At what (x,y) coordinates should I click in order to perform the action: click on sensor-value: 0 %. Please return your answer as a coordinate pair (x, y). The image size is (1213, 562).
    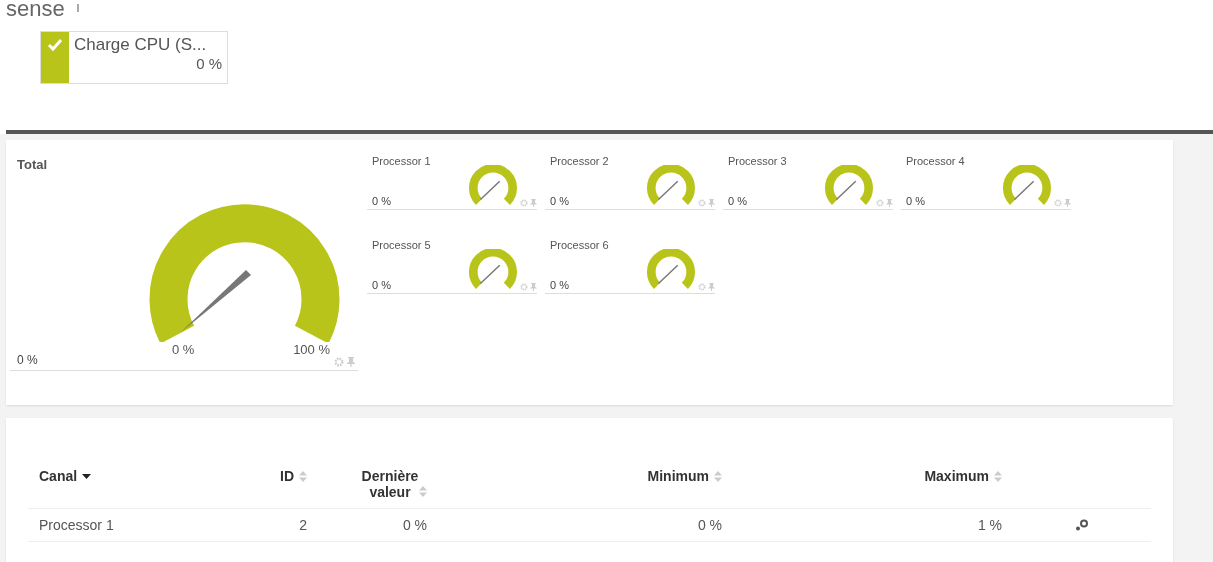
    Looking at the image, I should click on (209, 63).